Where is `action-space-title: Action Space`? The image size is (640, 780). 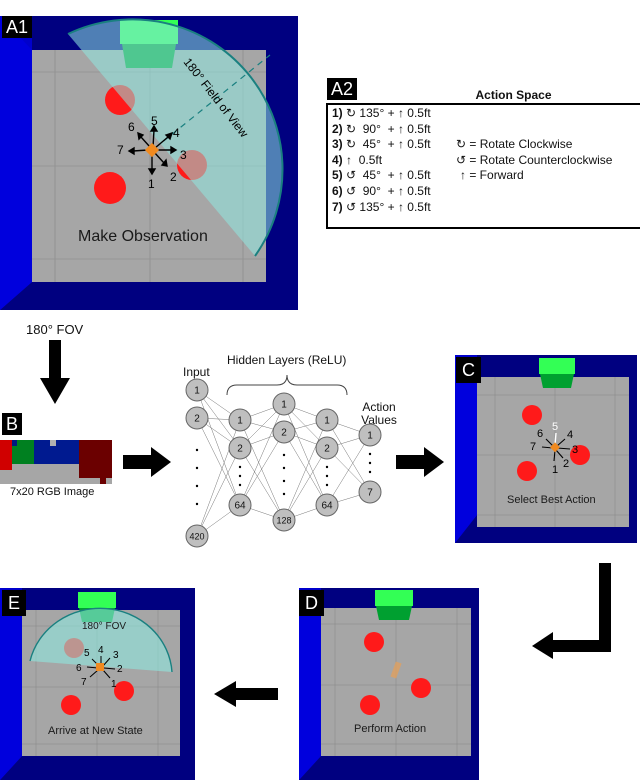
action-space-title: Action Space is located at coordinates (513, 95).